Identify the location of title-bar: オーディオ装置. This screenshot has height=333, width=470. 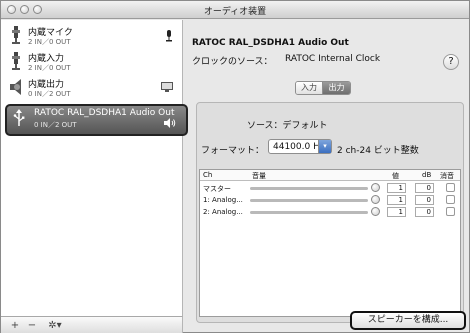
(235, 10).